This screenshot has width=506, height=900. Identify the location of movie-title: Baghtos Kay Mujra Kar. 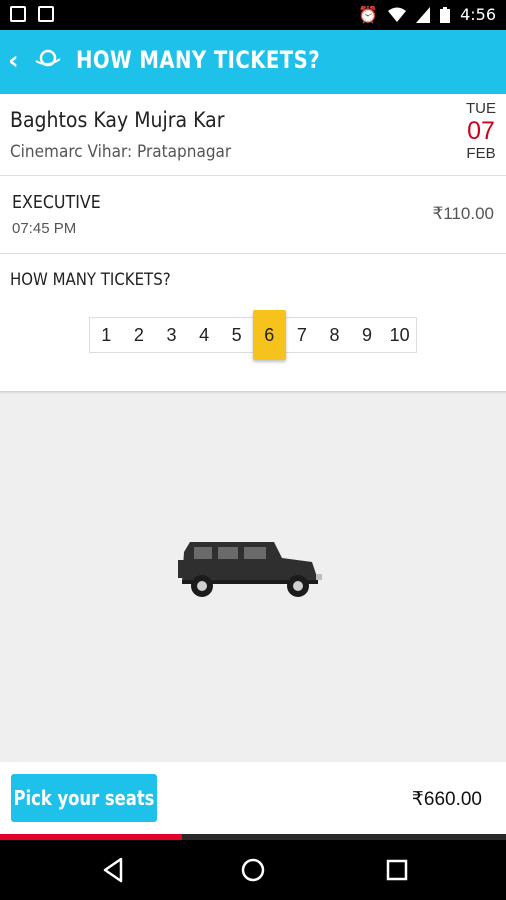
(117, 120).